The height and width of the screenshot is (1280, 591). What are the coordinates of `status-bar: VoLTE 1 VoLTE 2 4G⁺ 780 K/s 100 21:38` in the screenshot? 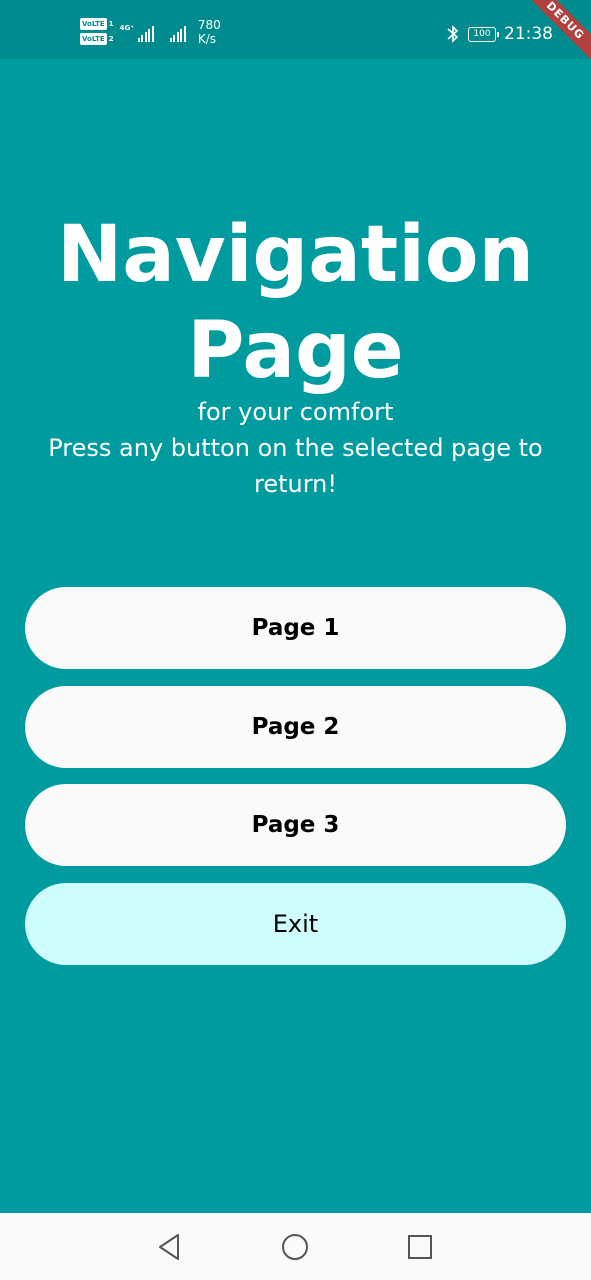 It's located at (295, 29).